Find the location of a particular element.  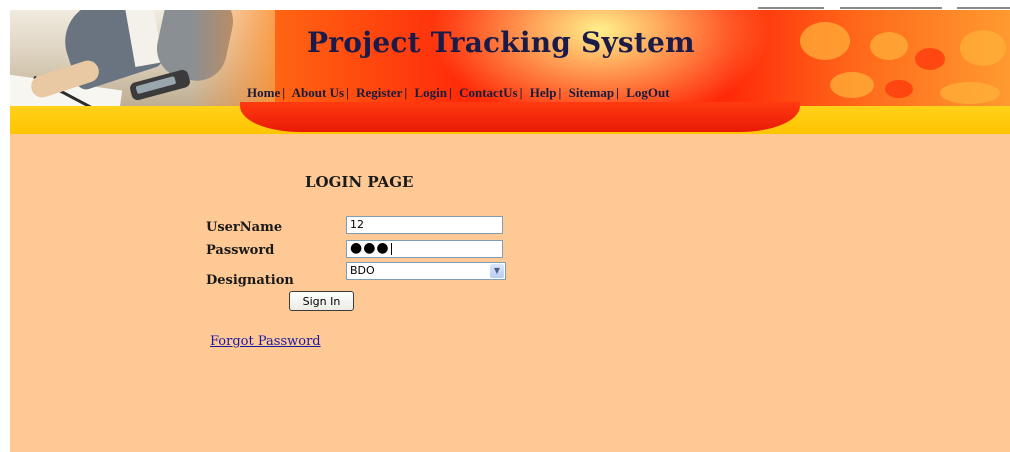

header-photo is located at coordinates (142, 58).